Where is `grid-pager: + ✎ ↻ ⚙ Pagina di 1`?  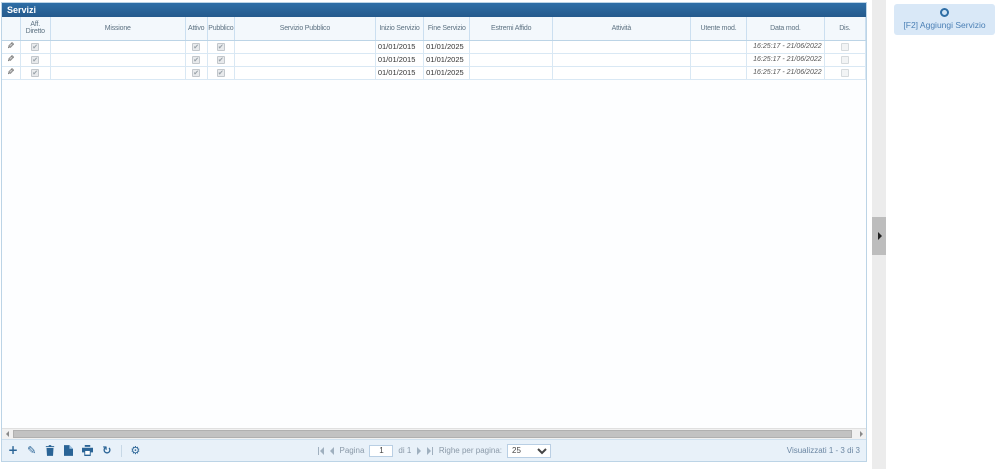 grid-pager: + ✎ ↻ ⚙ Pagina di 1 is located at coordinates (434, 450).